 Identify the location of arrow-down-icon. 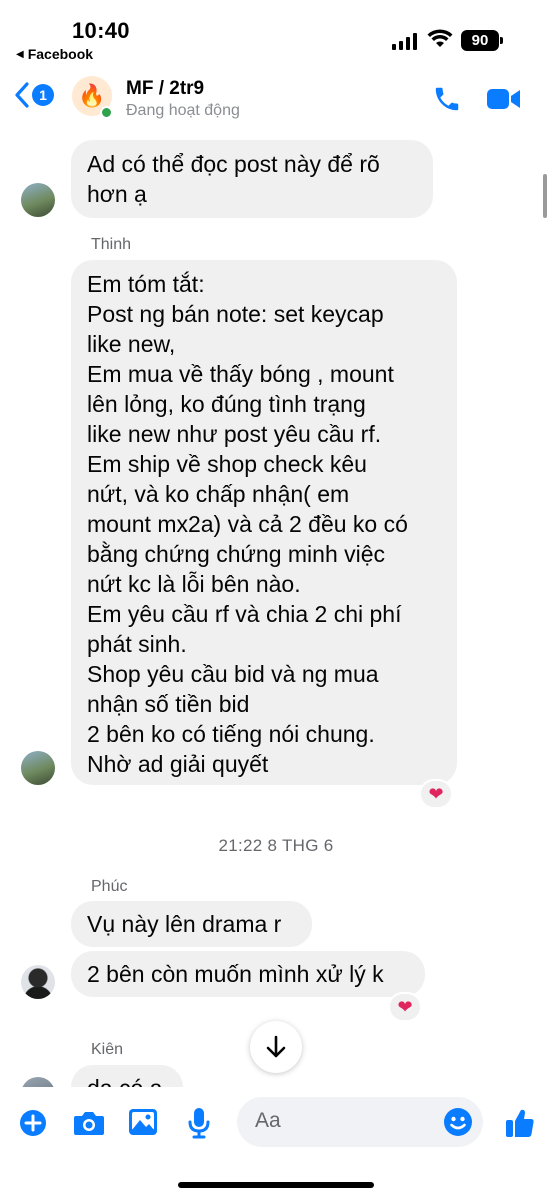
(276, 1046).